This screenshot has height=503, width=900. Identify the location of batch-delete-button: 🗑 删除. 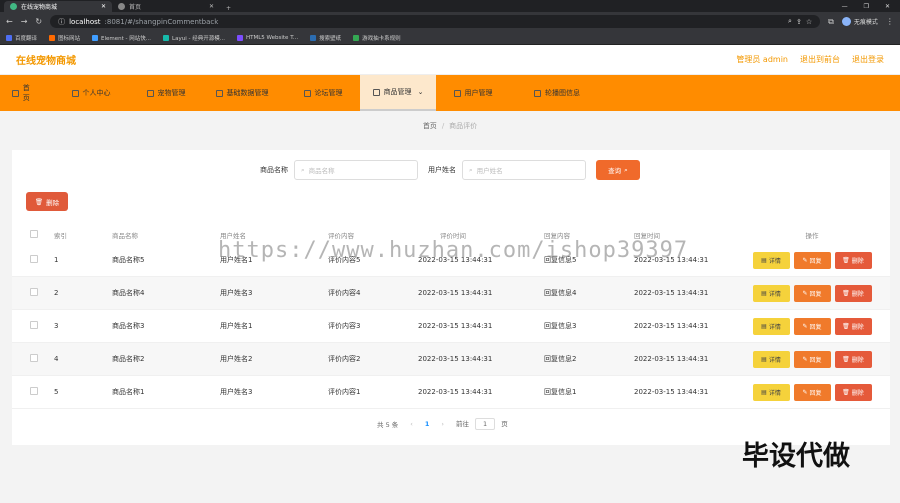
(47, 201).